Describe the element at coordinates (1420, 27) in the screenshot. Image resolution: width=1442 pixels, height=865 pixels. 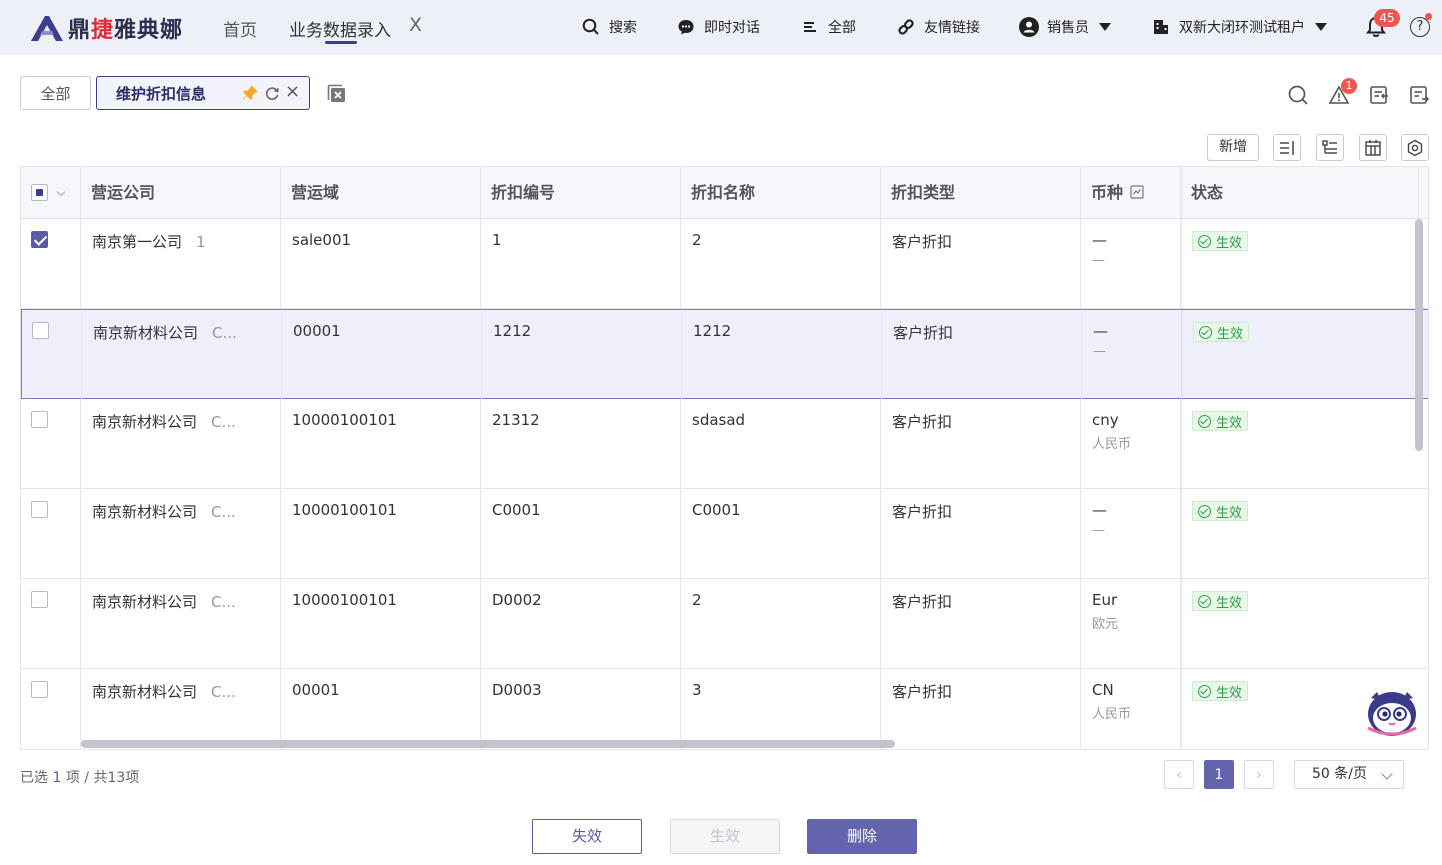
I see `help-icon: ?` at that location.